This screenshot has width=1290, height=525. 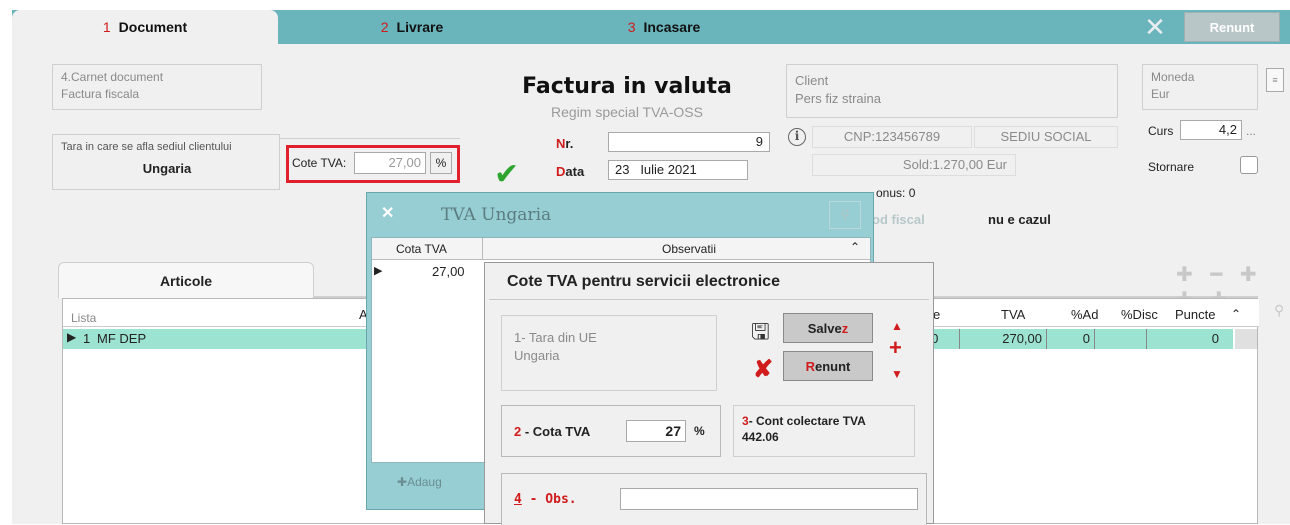 I want to click on carnet-document-box: 4.Carnet document Factura fiscala, so click(x=157, y=87).